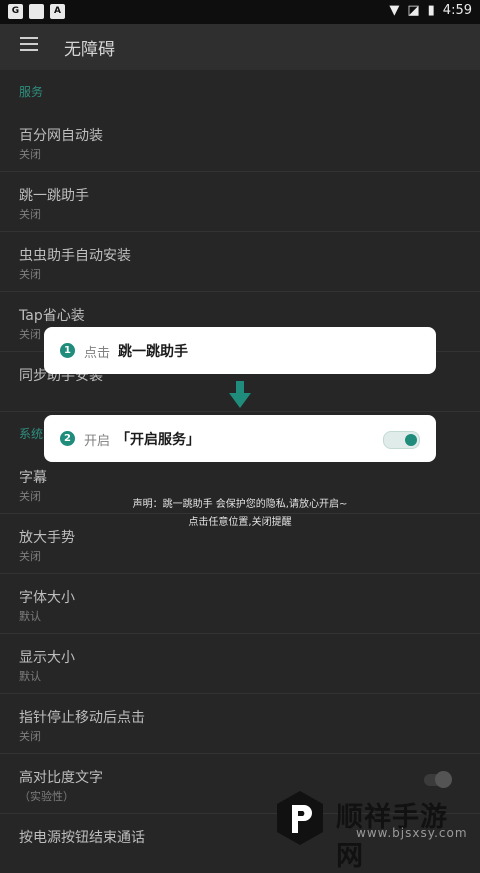 This screenshot has width=480, height=873. I want to click on guide-step-1-card: 1 点击 跳一跳助手, so click(240, 350).